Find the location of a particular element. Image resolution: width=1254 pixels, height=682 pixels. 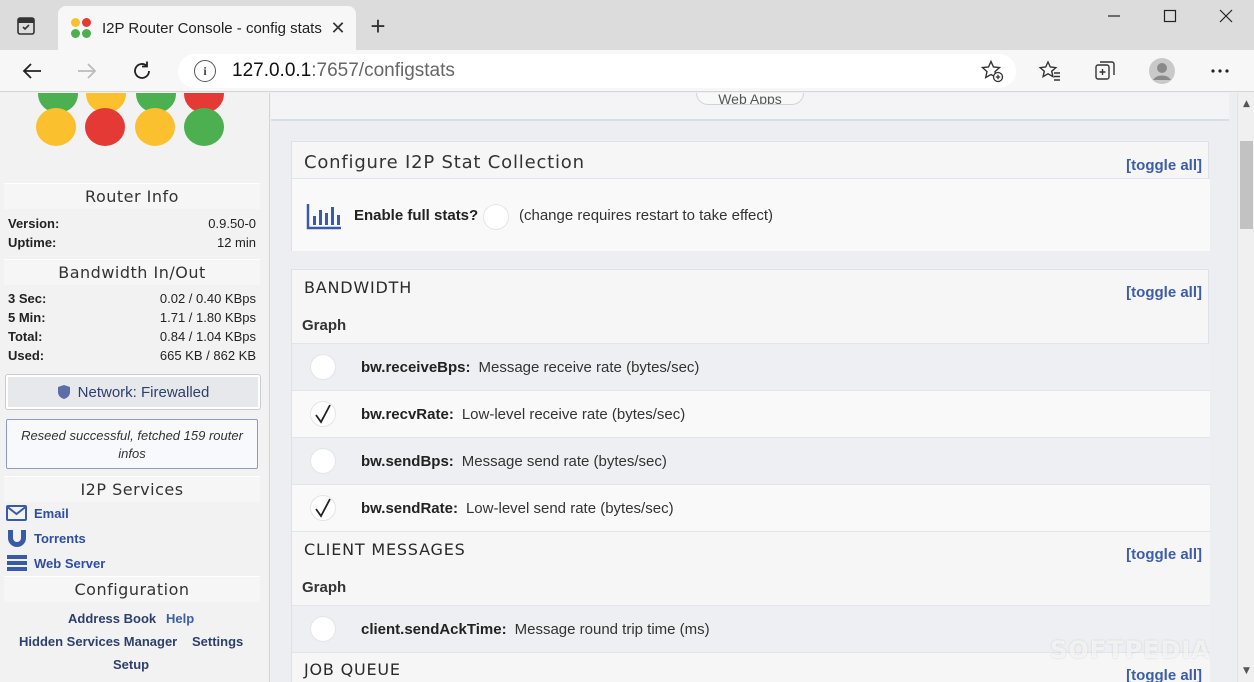

window-close-button is located at coordinates (1226, 16).